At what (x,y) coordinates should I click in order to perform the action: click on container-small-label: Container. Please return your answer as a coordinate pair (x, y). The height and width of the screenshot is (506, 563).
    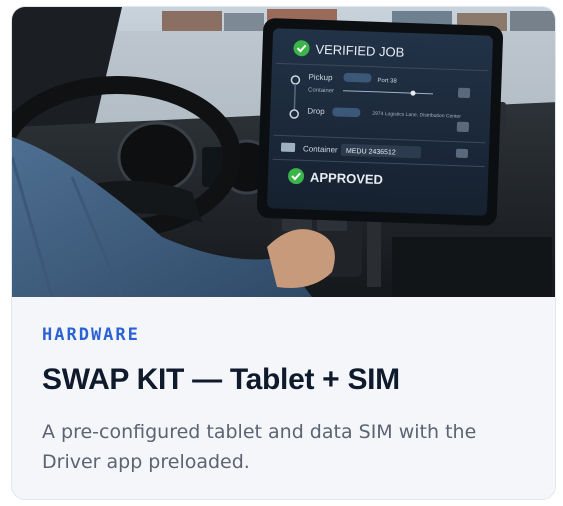
    Looking at the image, I should click on (321, 90).